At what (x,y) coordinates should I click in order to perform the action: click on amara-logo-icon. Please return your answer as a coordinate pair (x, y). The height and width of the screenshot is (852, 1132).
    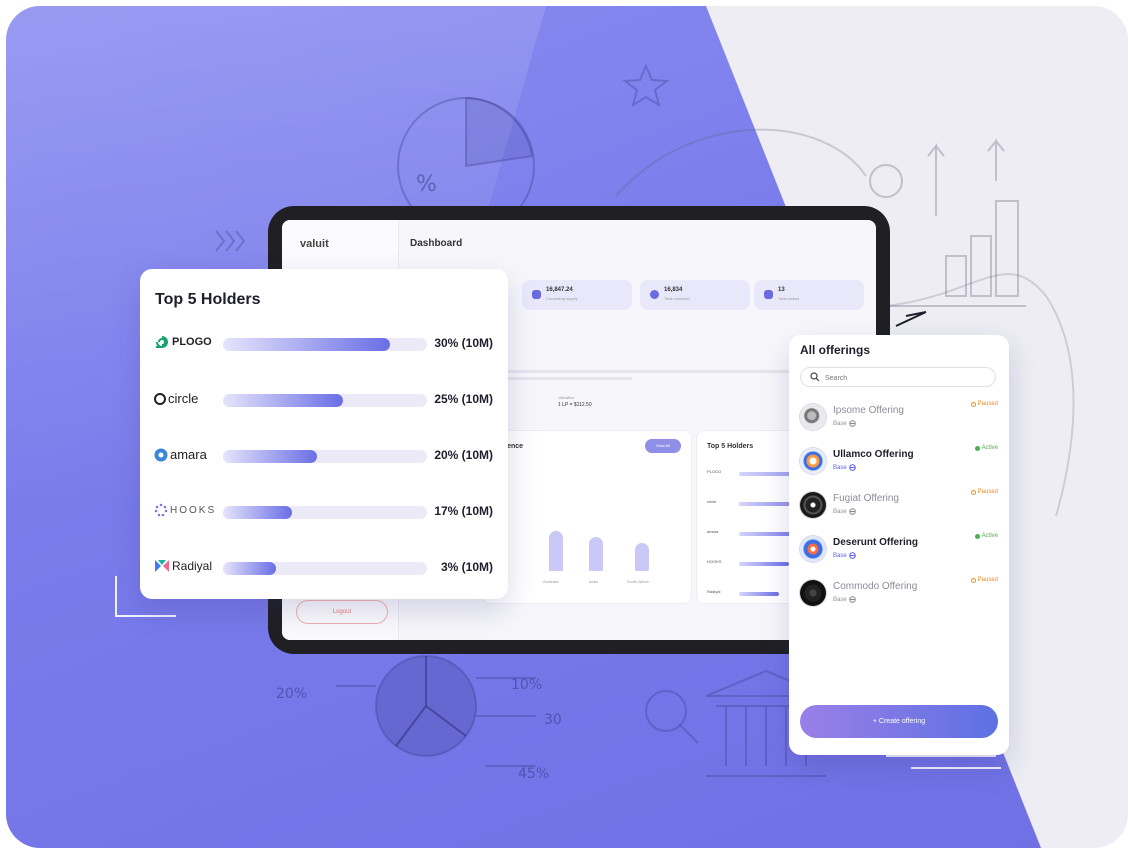
    Looking at the image, I should click on (161, 454).